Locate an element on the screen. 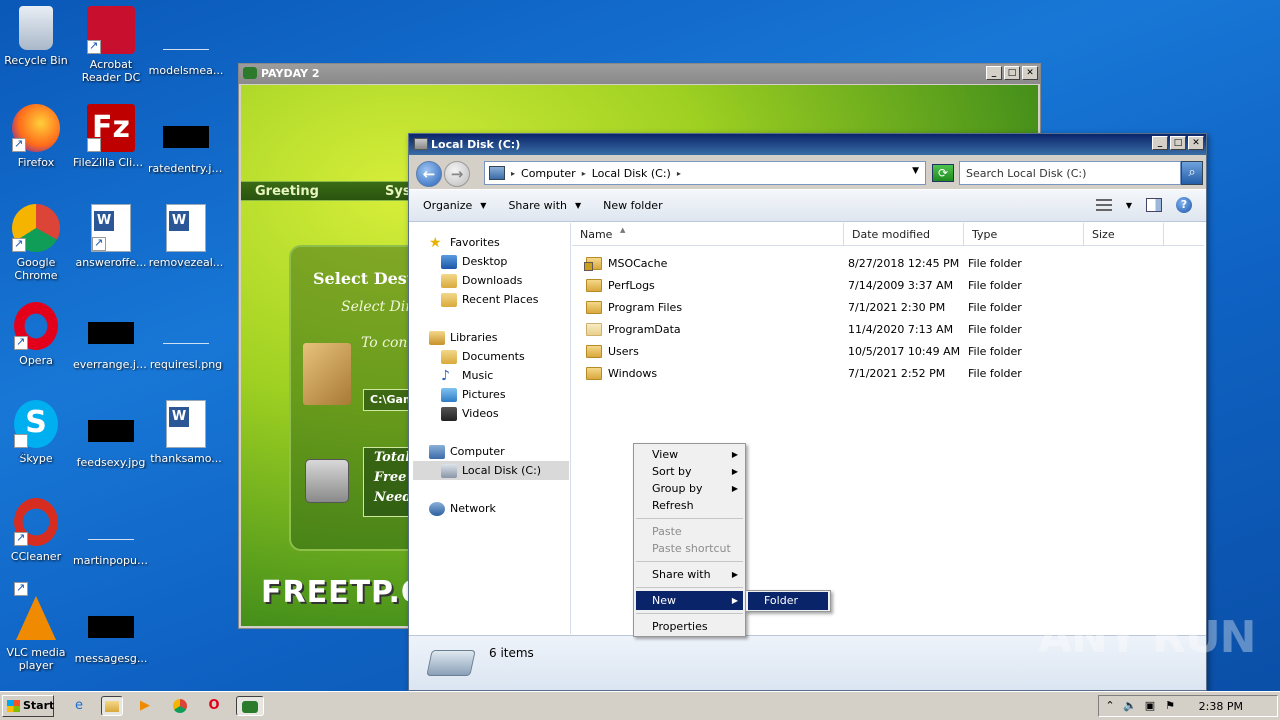 Image resolution: width=1280 pixels, height=720 pixels. menu-item-new: New ▶ is located at coordinates (689, 600).